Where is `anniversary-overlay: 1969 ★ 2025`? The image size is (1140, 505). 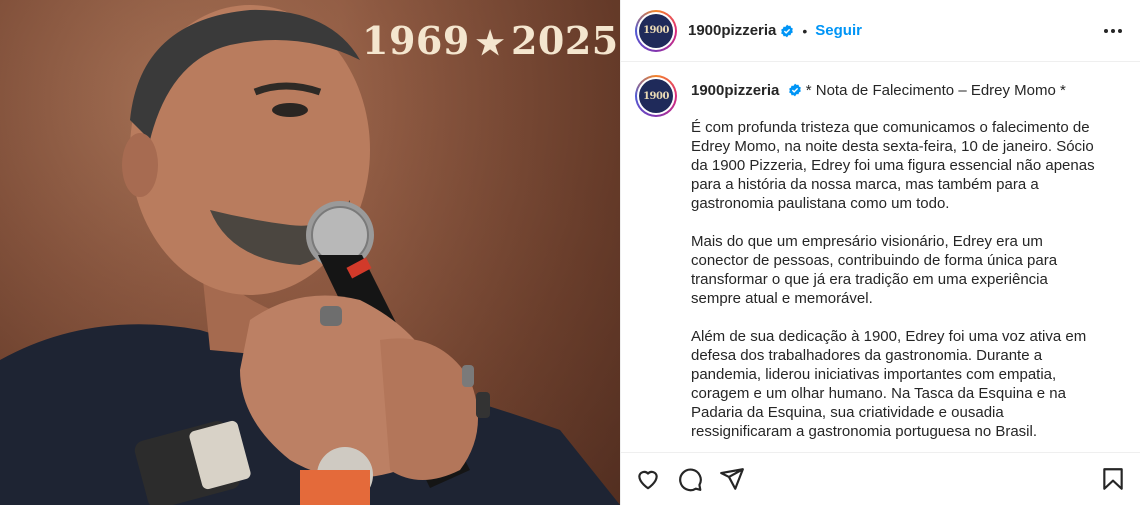
anniversary-overlay: 1969 ★ 2025 is located at coordinates (490, 40).